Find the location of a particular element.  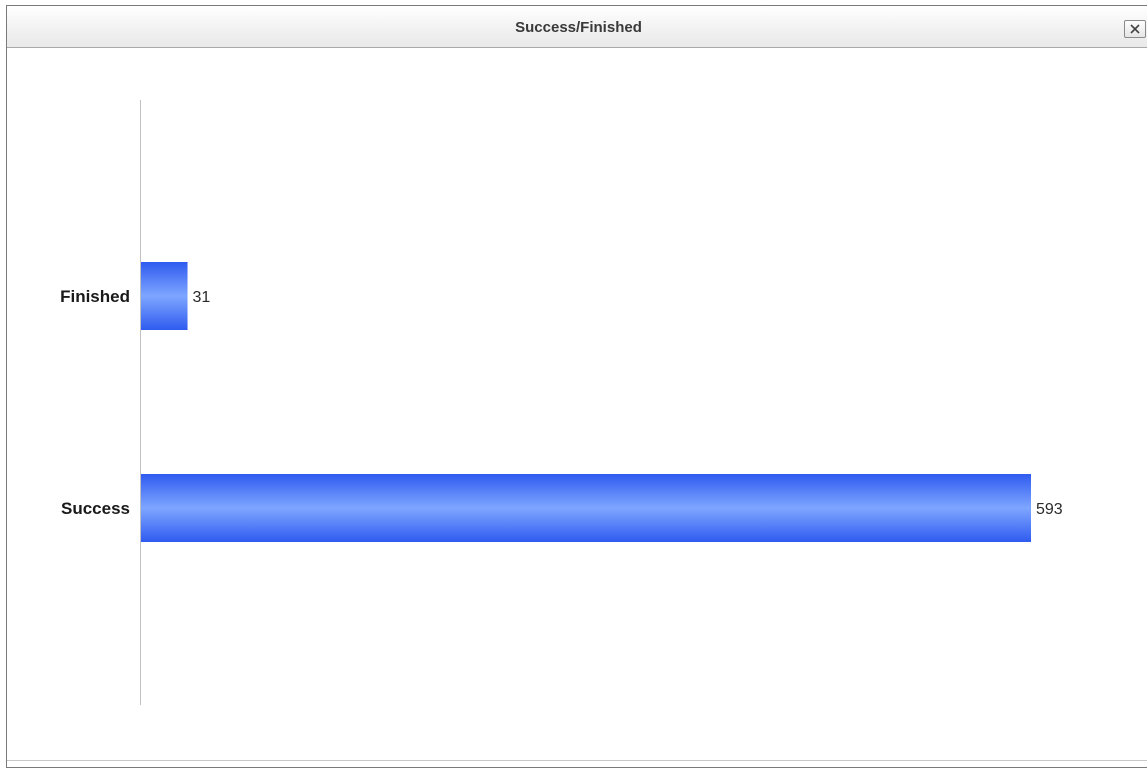

content-bottom-border is located at coordinates (577, 760).